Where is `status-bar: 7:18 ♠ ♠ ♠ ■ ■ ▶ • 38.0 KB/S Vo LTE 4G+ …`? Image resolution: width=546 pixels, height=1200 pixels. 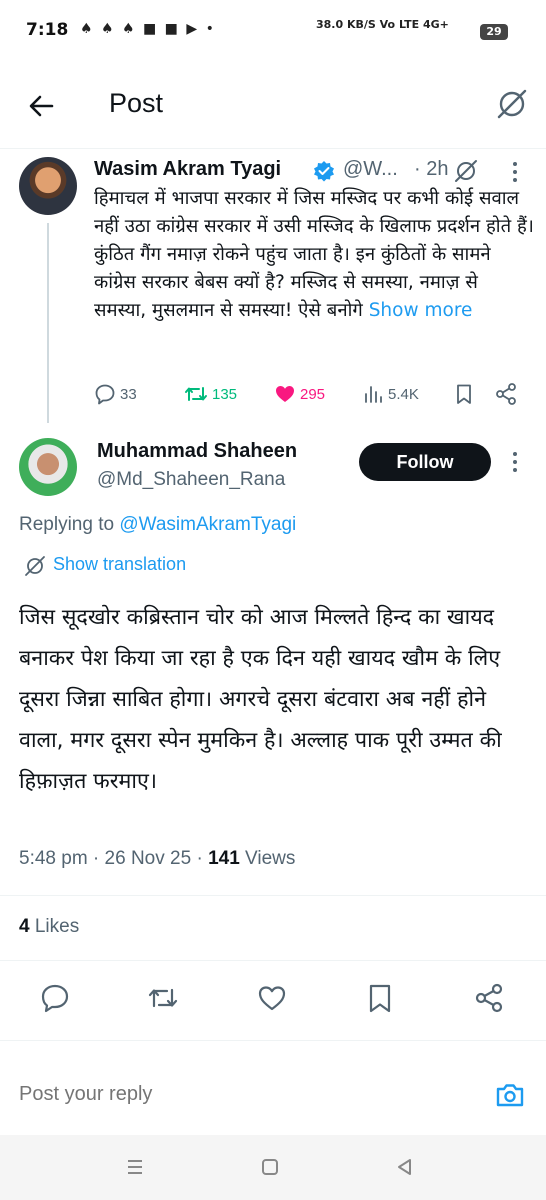
status-bar: 7:18 ♠ ♠ ♠ ■ ■ ▶ • 38.0 KB/S Vo LTE 4G+ … is located at coordinates (273, 31).